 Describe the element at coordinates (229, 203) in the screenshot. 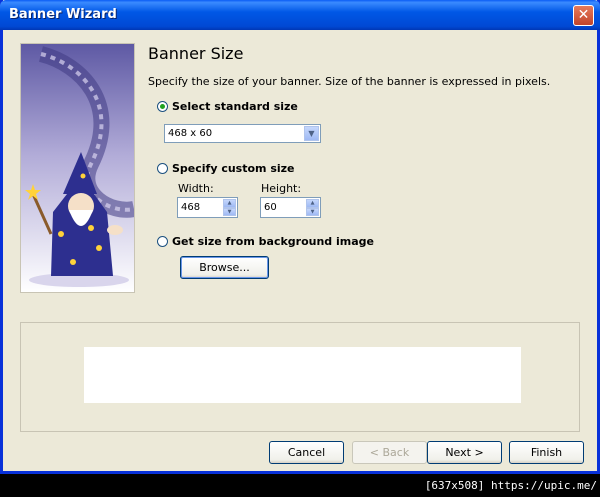

I see `width-increment-icon: ▲` at that location.